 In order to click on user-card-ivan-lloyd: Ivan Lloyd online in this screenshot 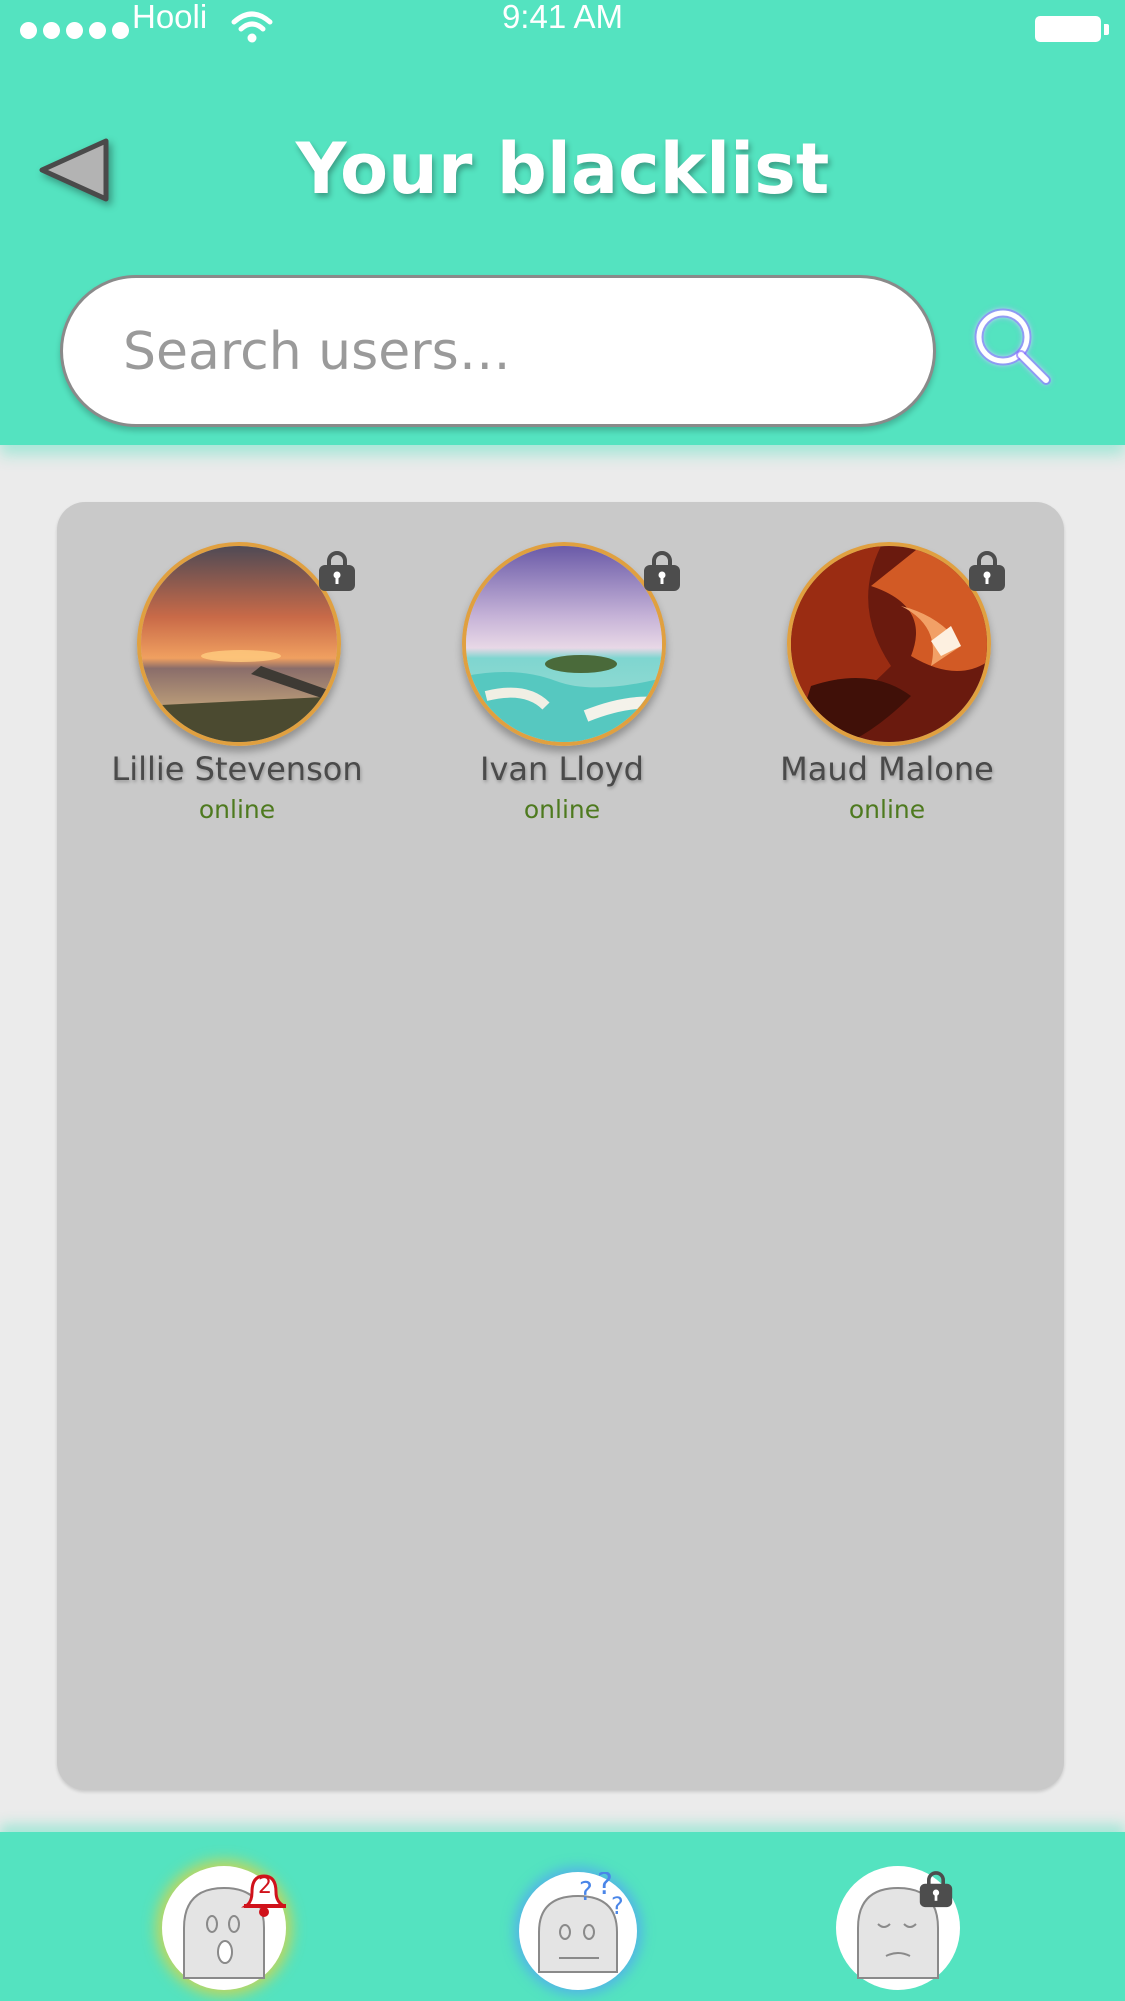, I will do `click(562, 683)`.